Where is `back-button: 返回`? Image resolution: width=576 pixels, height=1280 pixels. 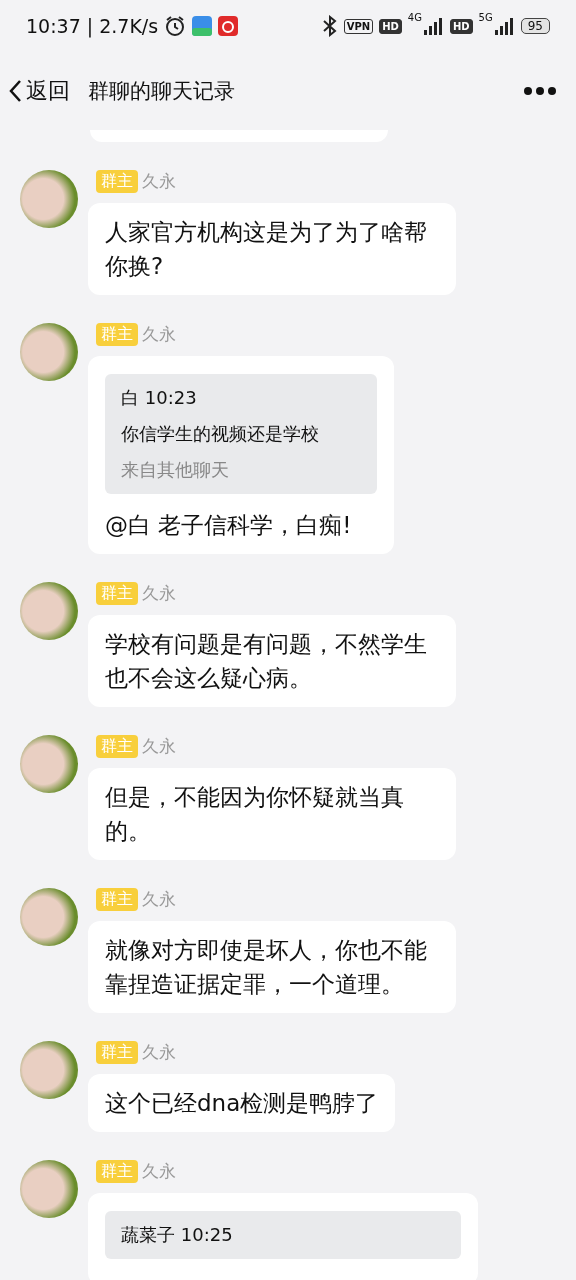 back-button: 返回 is located at coordinates (39, 91).